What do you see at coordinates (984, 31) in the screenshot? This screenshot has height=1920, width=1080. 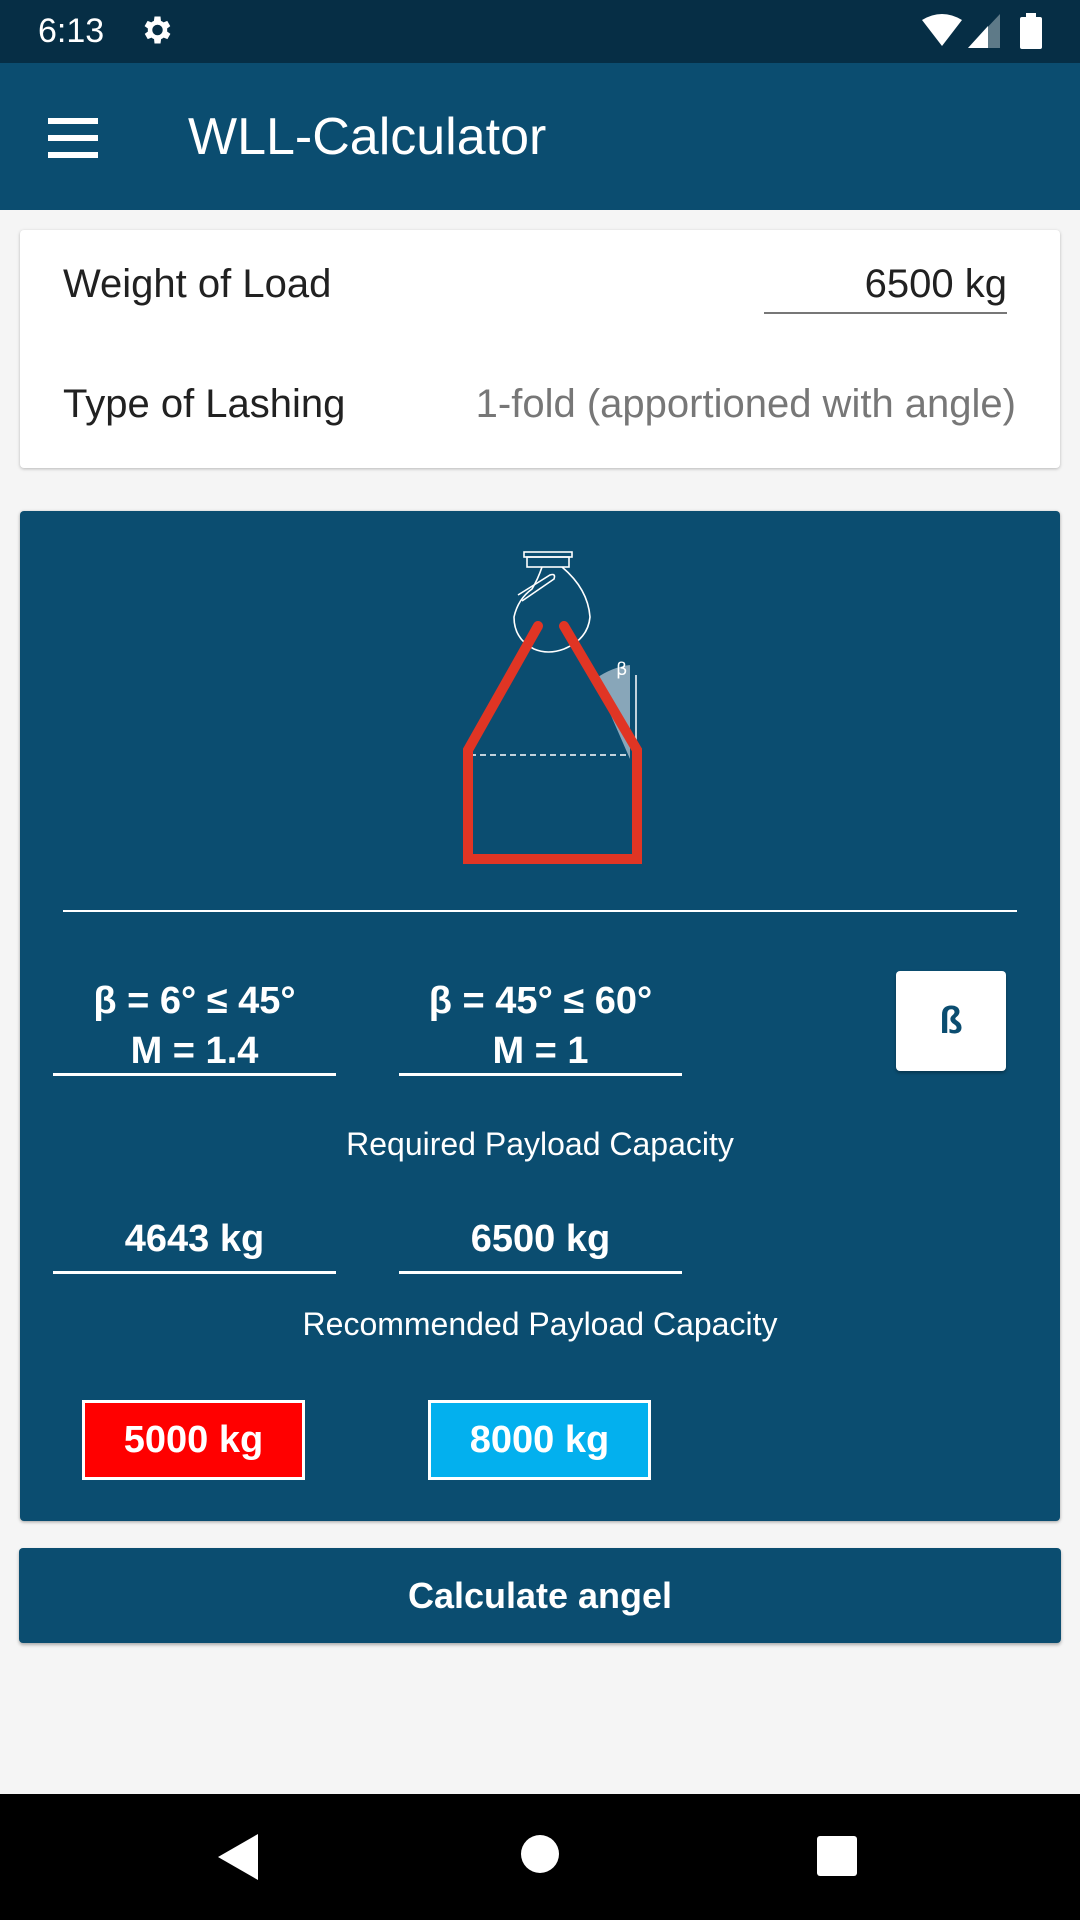 I see `signal-icon` at bounding box center [984, 31].